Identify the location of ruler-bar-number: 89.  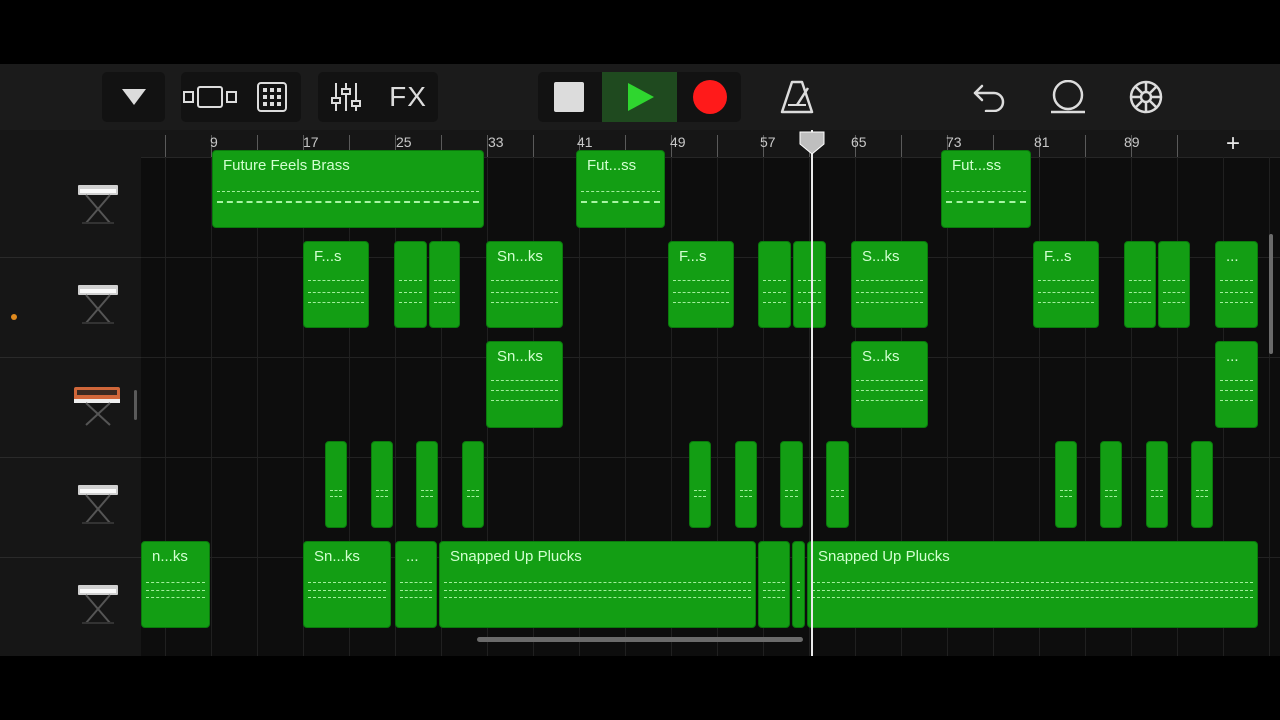
(1132, 142).